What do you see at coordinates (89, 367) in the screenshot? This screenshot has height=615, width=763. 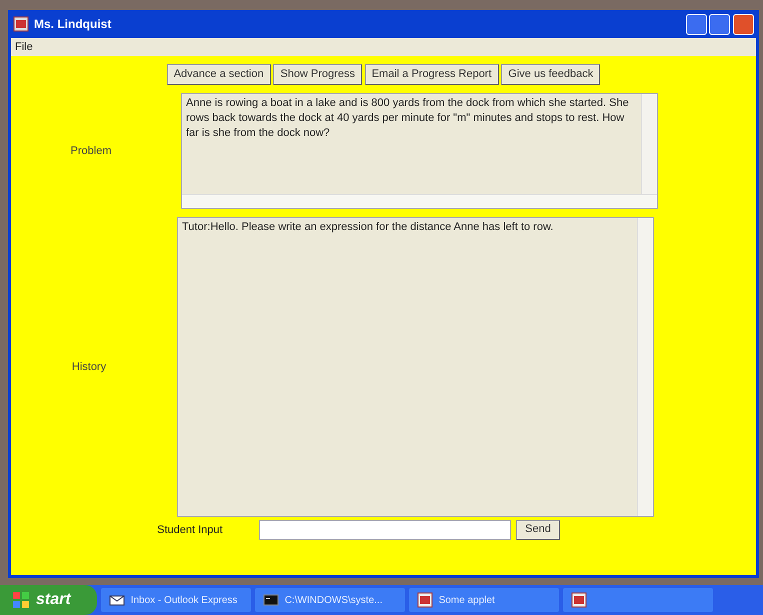 I see `history-label: History` at bounding box center [89, 367].